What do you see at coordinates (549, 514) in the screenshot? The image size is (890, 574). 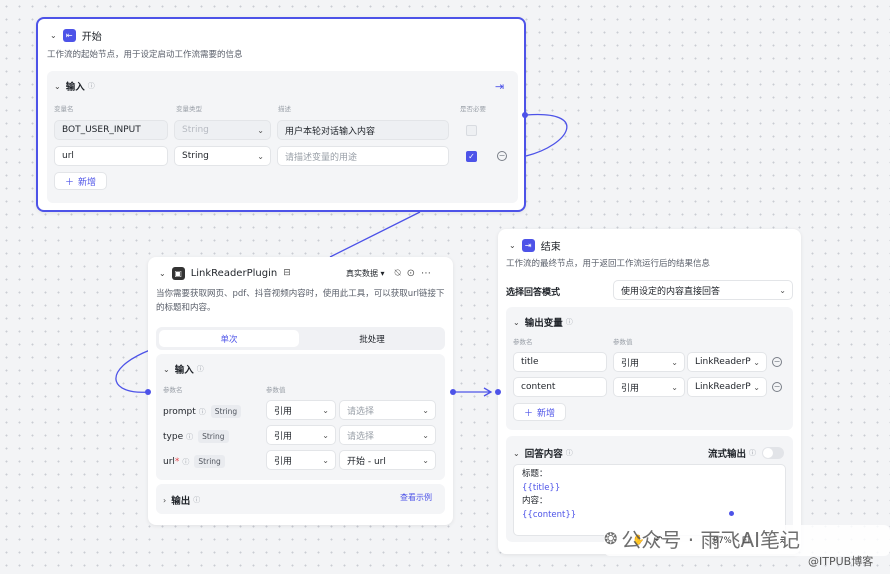 I see `answer-line: {{content}}` at bounding box center [549, 514].